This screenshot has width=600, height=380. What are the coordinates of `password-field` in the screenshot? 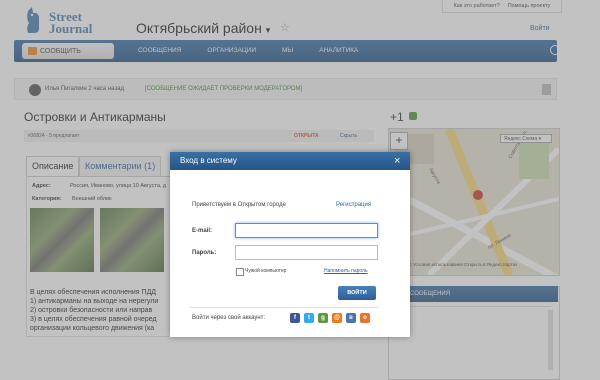 It's located at (306, 252).